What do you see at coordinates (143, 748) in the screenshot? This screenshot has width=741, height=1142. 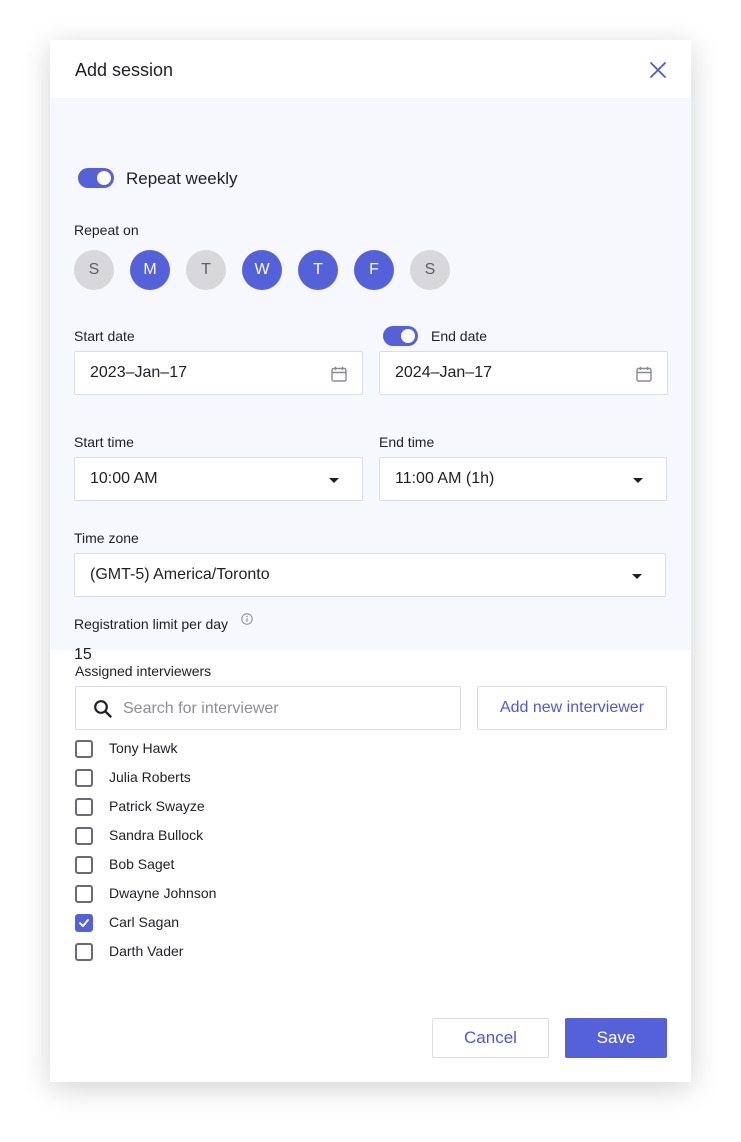 I see `interviewer-name: Tony Hawk` at bounding box center [143, 748].